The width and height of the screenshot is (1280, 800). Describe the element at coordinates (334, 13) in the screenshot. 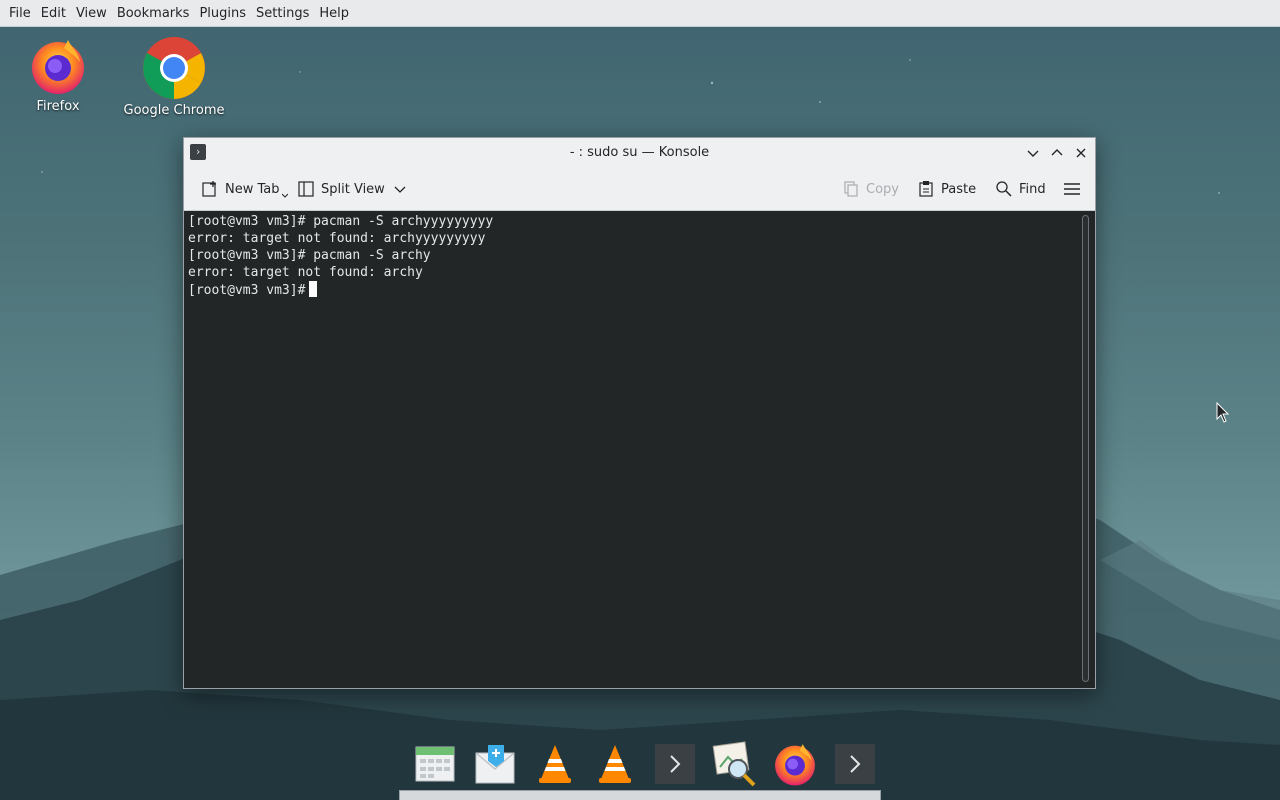

I see `menu-help: Help` at that location.